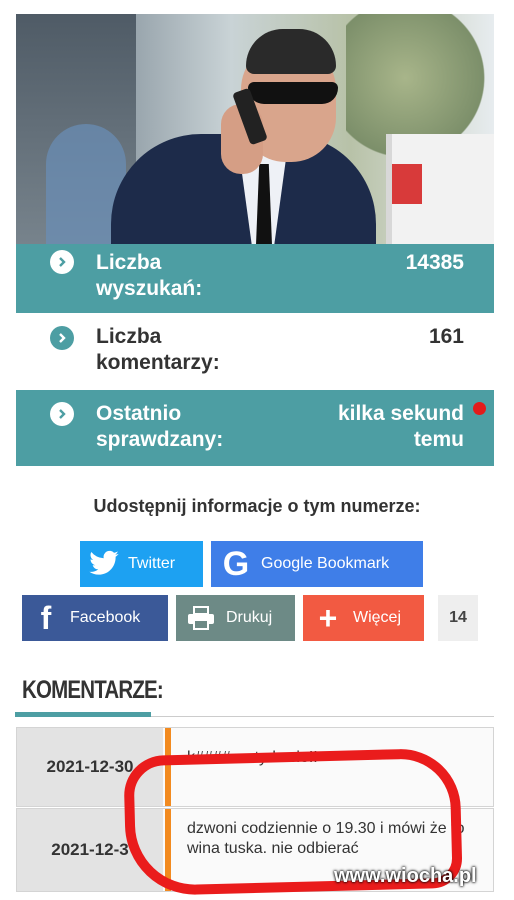 This screenshot has width=514, height=900. Describe the element at coordinates (322, 716) in the screenshot. I see `divider` at that location.